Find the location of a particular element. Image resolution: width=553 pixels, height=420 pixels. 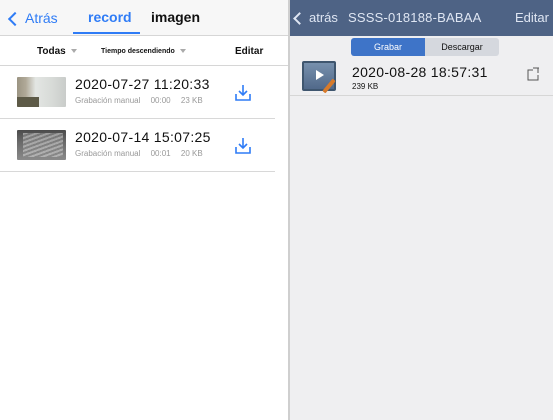

play-icon is located at coordinates (320, 75).